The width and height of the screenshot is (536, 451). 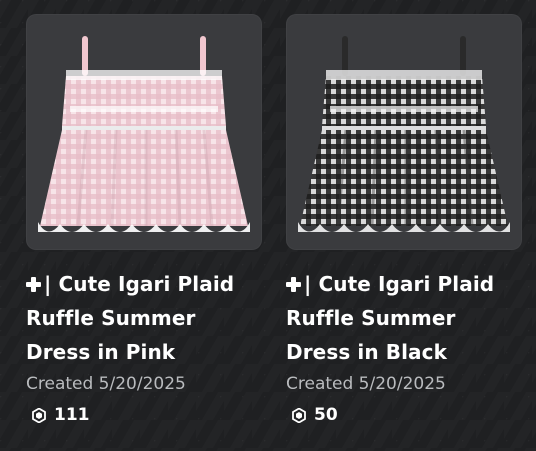 I want to click on price-value: 111, so click(x=72, y=415).